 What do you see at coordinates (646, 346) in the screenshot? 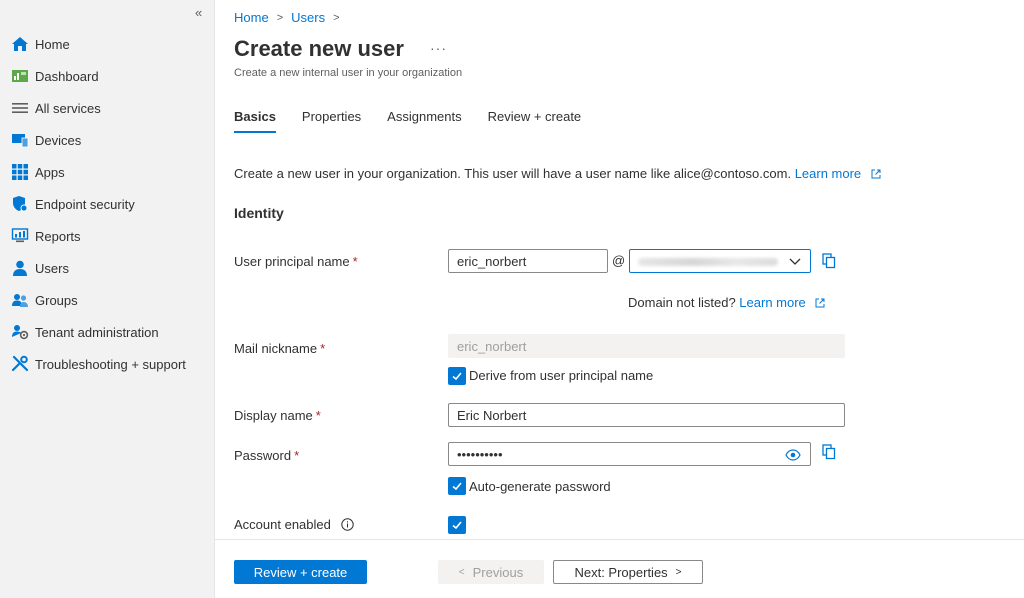
I see `mail-nickname-input` at bounding box center [646, 346].